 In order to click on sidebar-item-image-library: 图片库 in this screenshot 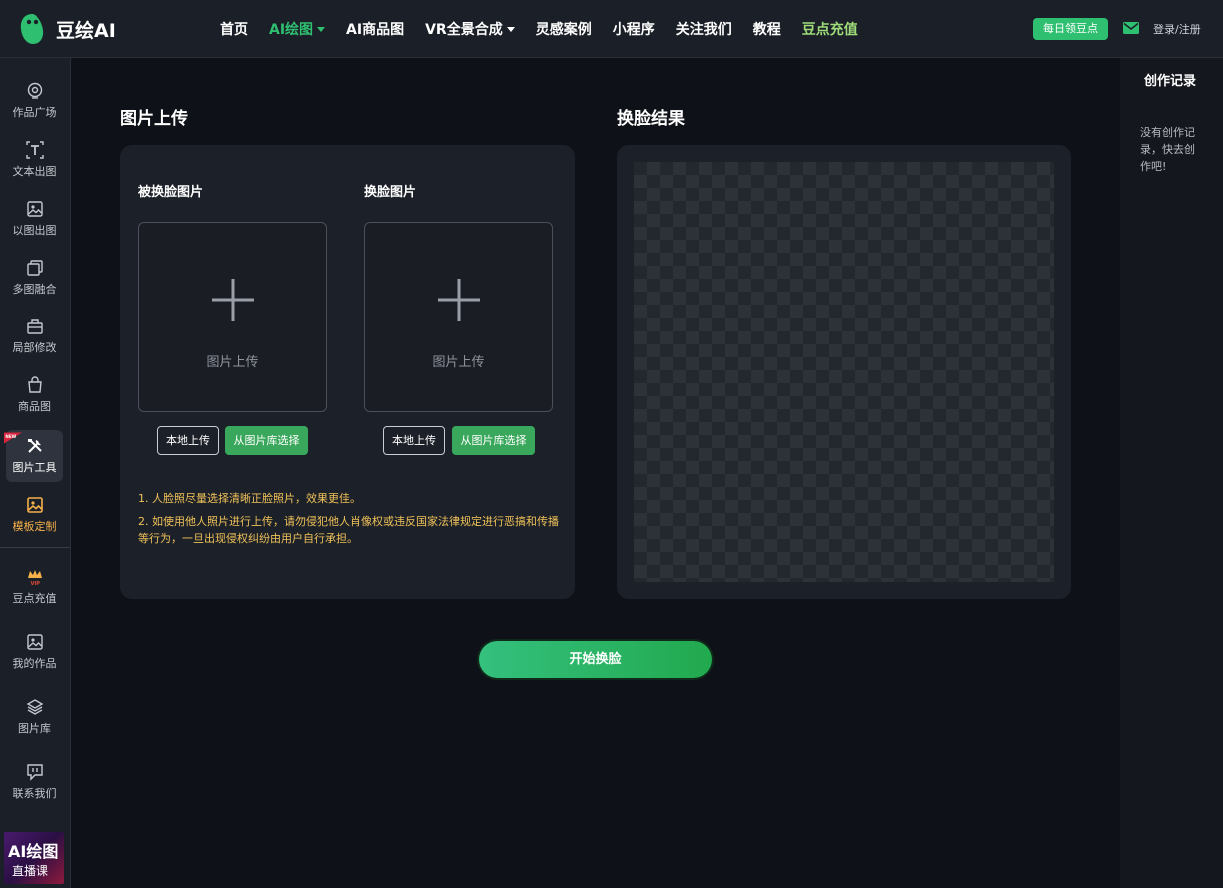, I will do `click(34, 717)`.